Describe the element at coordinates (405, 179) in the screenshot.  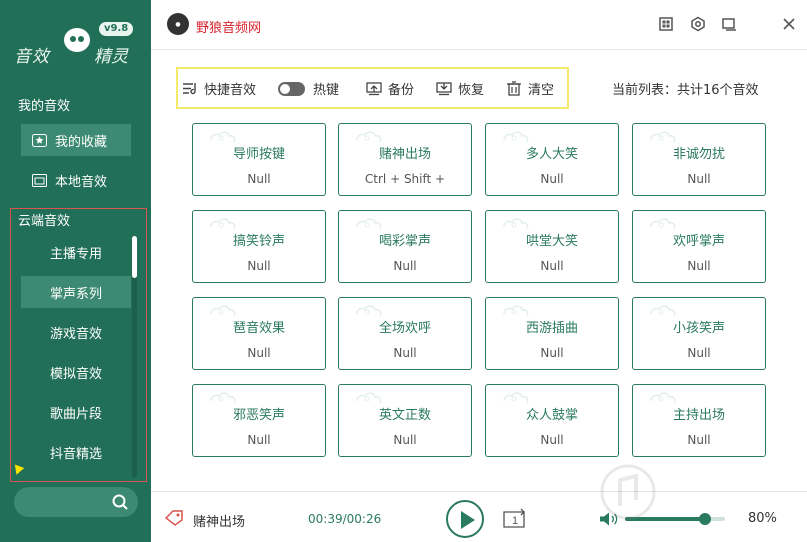
I see `sound-card-hotkey: Ctrl + Shift +` at that location.